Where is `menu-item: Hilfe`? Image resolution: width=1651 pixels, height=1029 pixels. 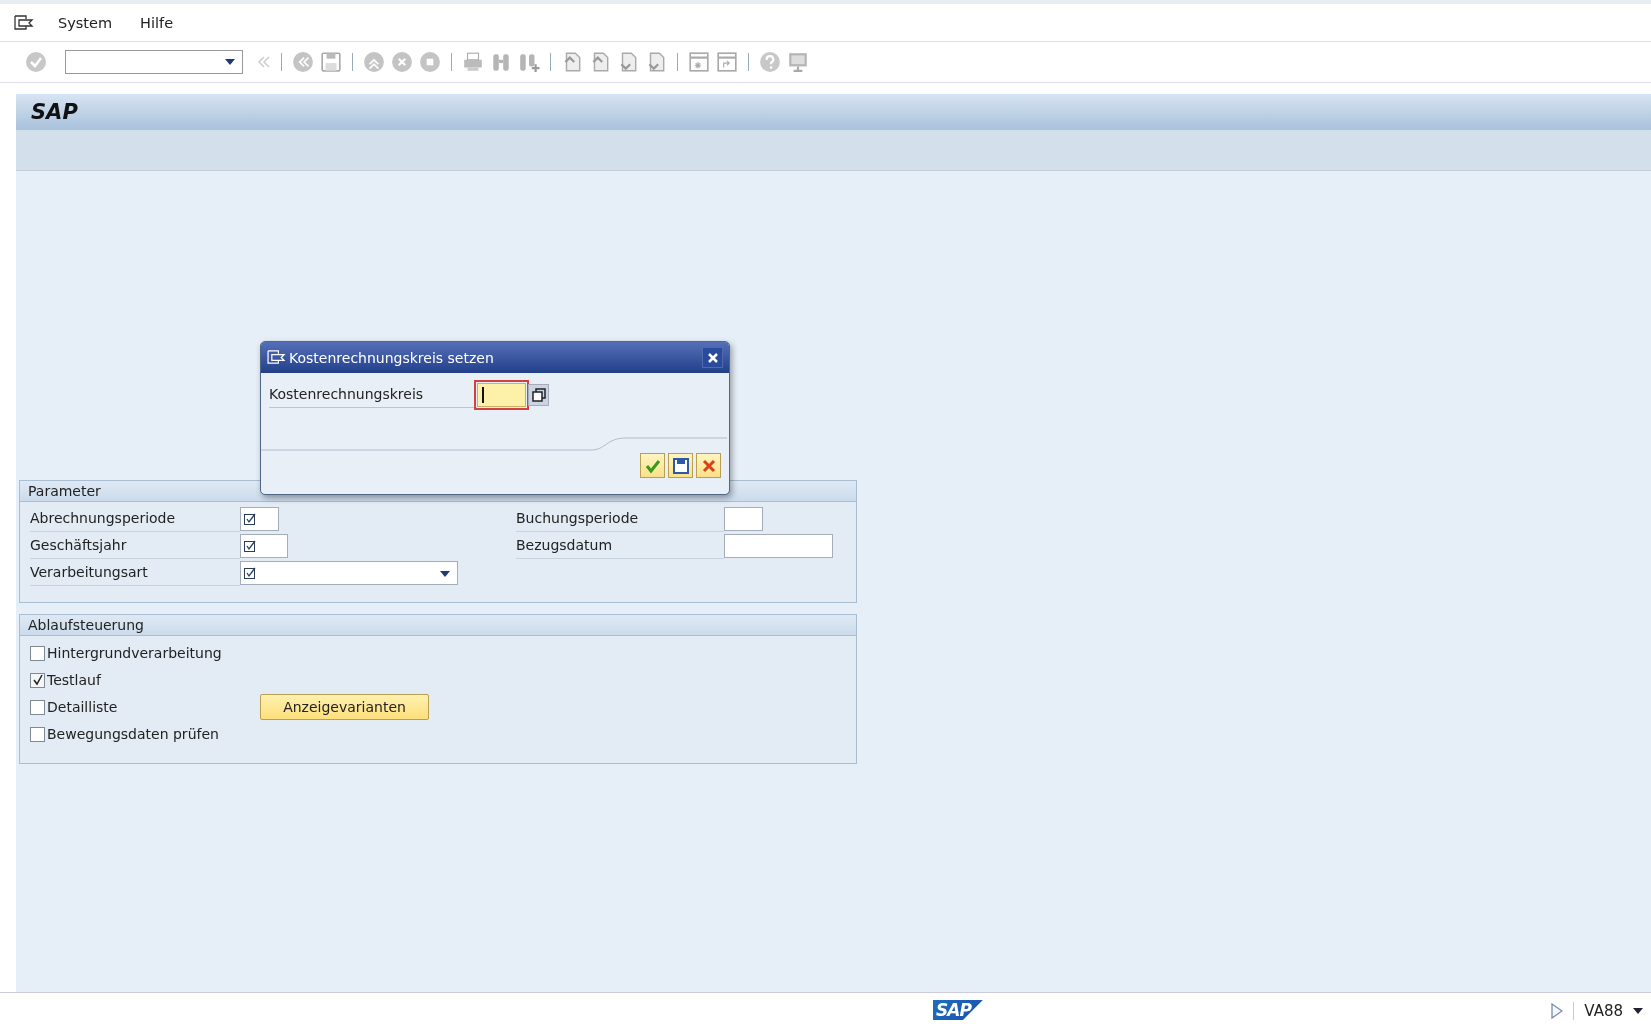
menu-item: Hilfe is located at coordinates (157, 22).